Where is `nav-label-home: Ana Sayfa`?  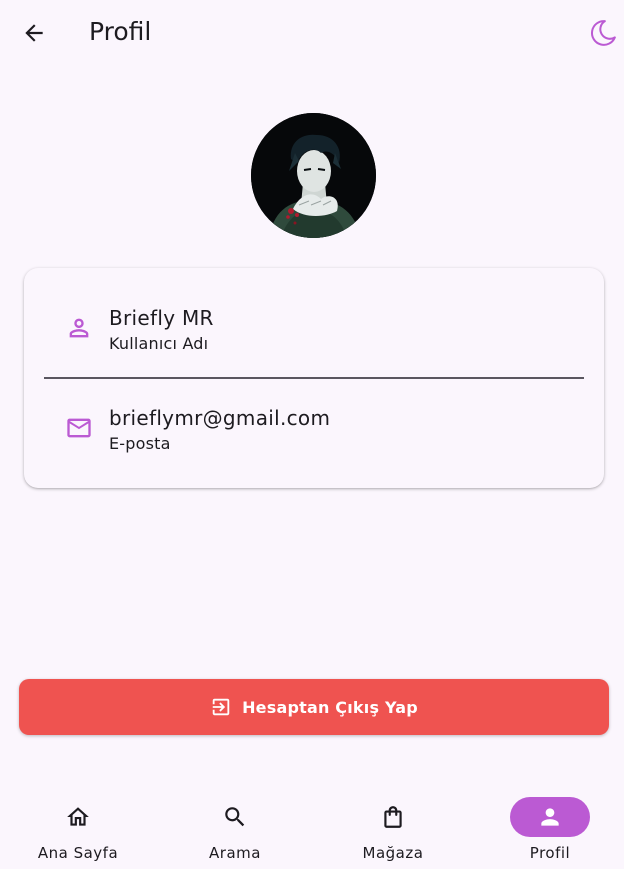
nav-label-home: Ana Sayfa is located at coordinates (78, 853).